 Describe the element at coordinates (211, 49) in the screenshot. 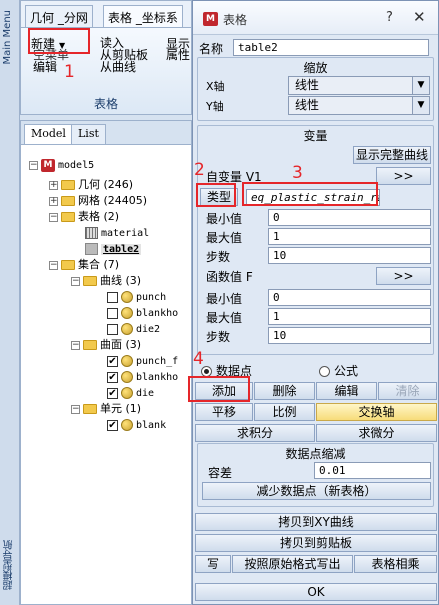

I see `name-label: 名称` at that location.